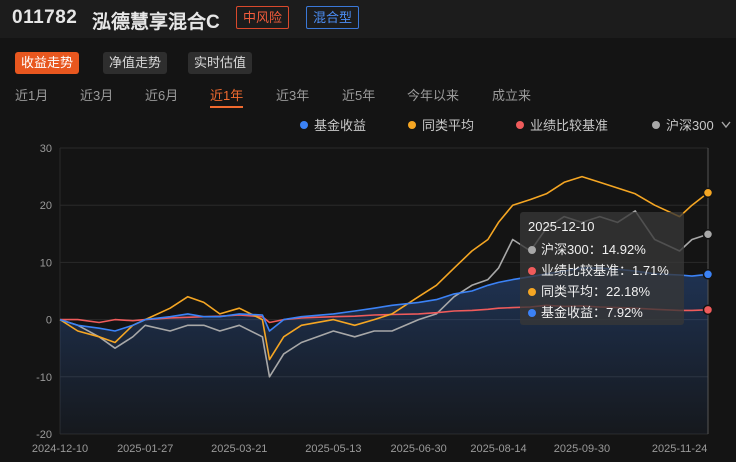 Image resolution: width=736 pixels, height=462 pixels. What do you see at coordinates (44, 378) in the screenshot?
I see `y-tick-label: -10` at bounding box center [44, 378].